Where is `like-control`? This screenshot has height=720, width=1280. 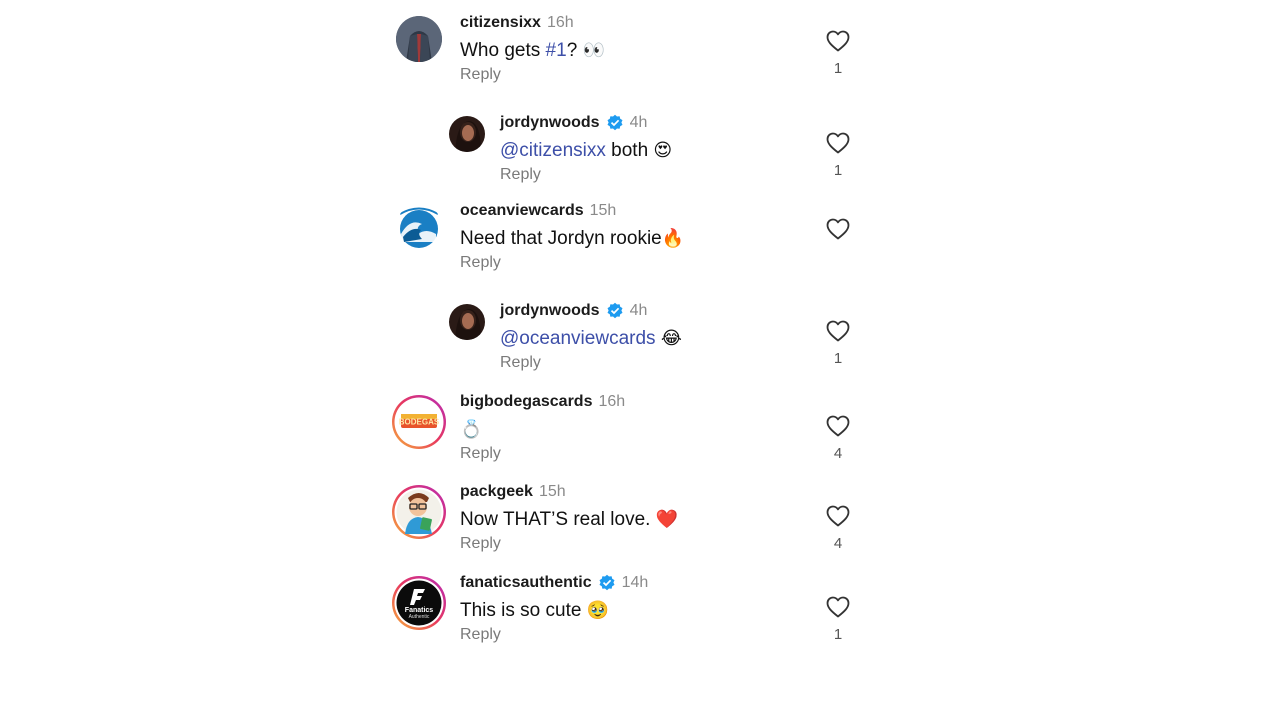
like-control is located at coordinates (838, 242).